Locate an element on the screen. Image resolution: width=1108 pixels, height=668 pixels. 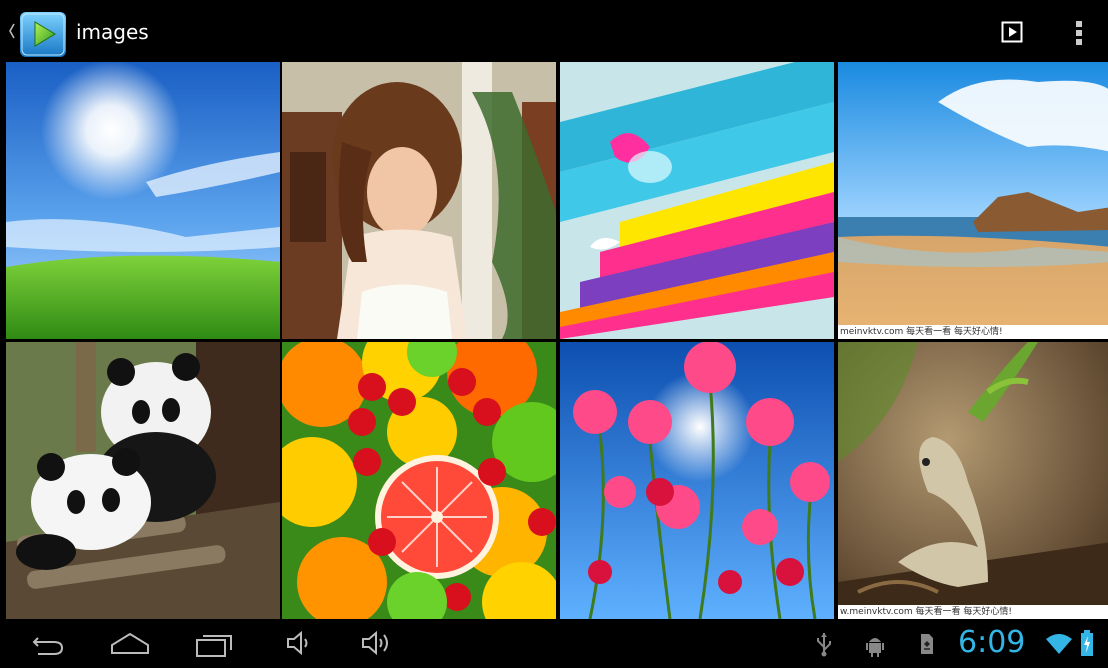
sd-card-icon is located at coordinates (927, 644).